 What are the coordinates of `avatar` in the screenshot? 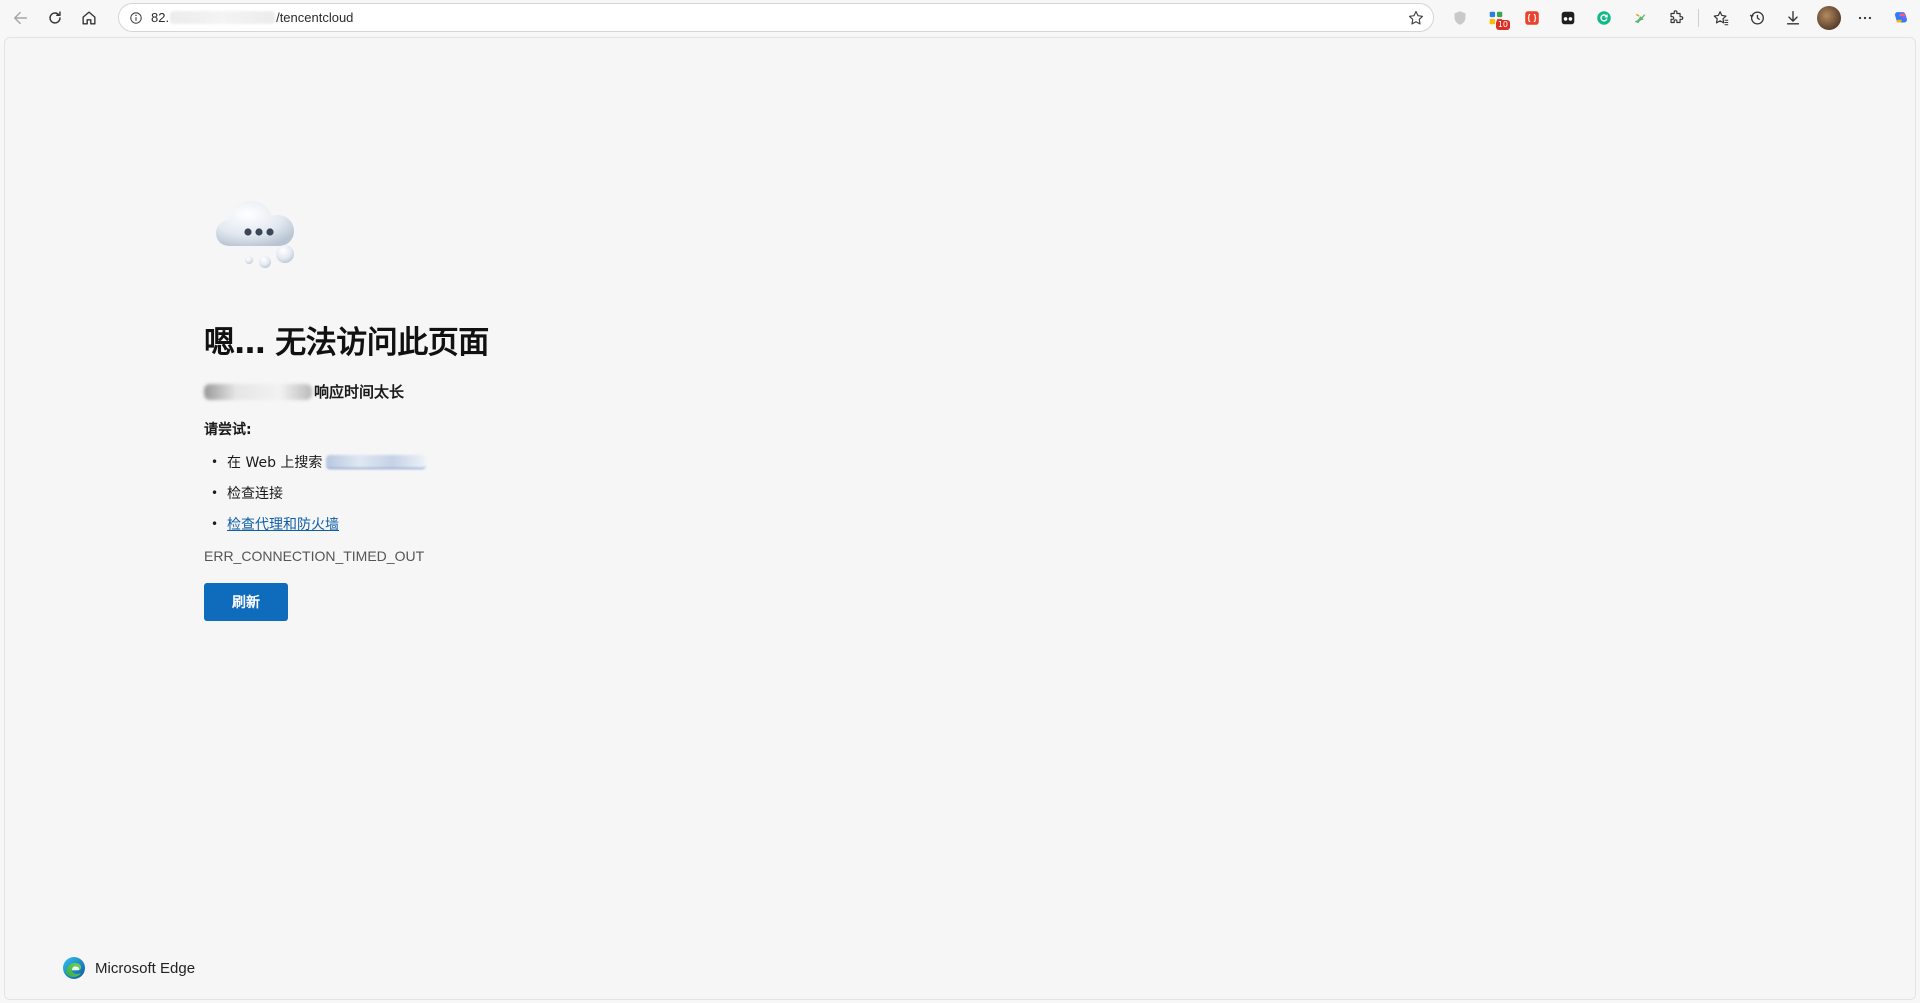 It's located at (1829, 17).